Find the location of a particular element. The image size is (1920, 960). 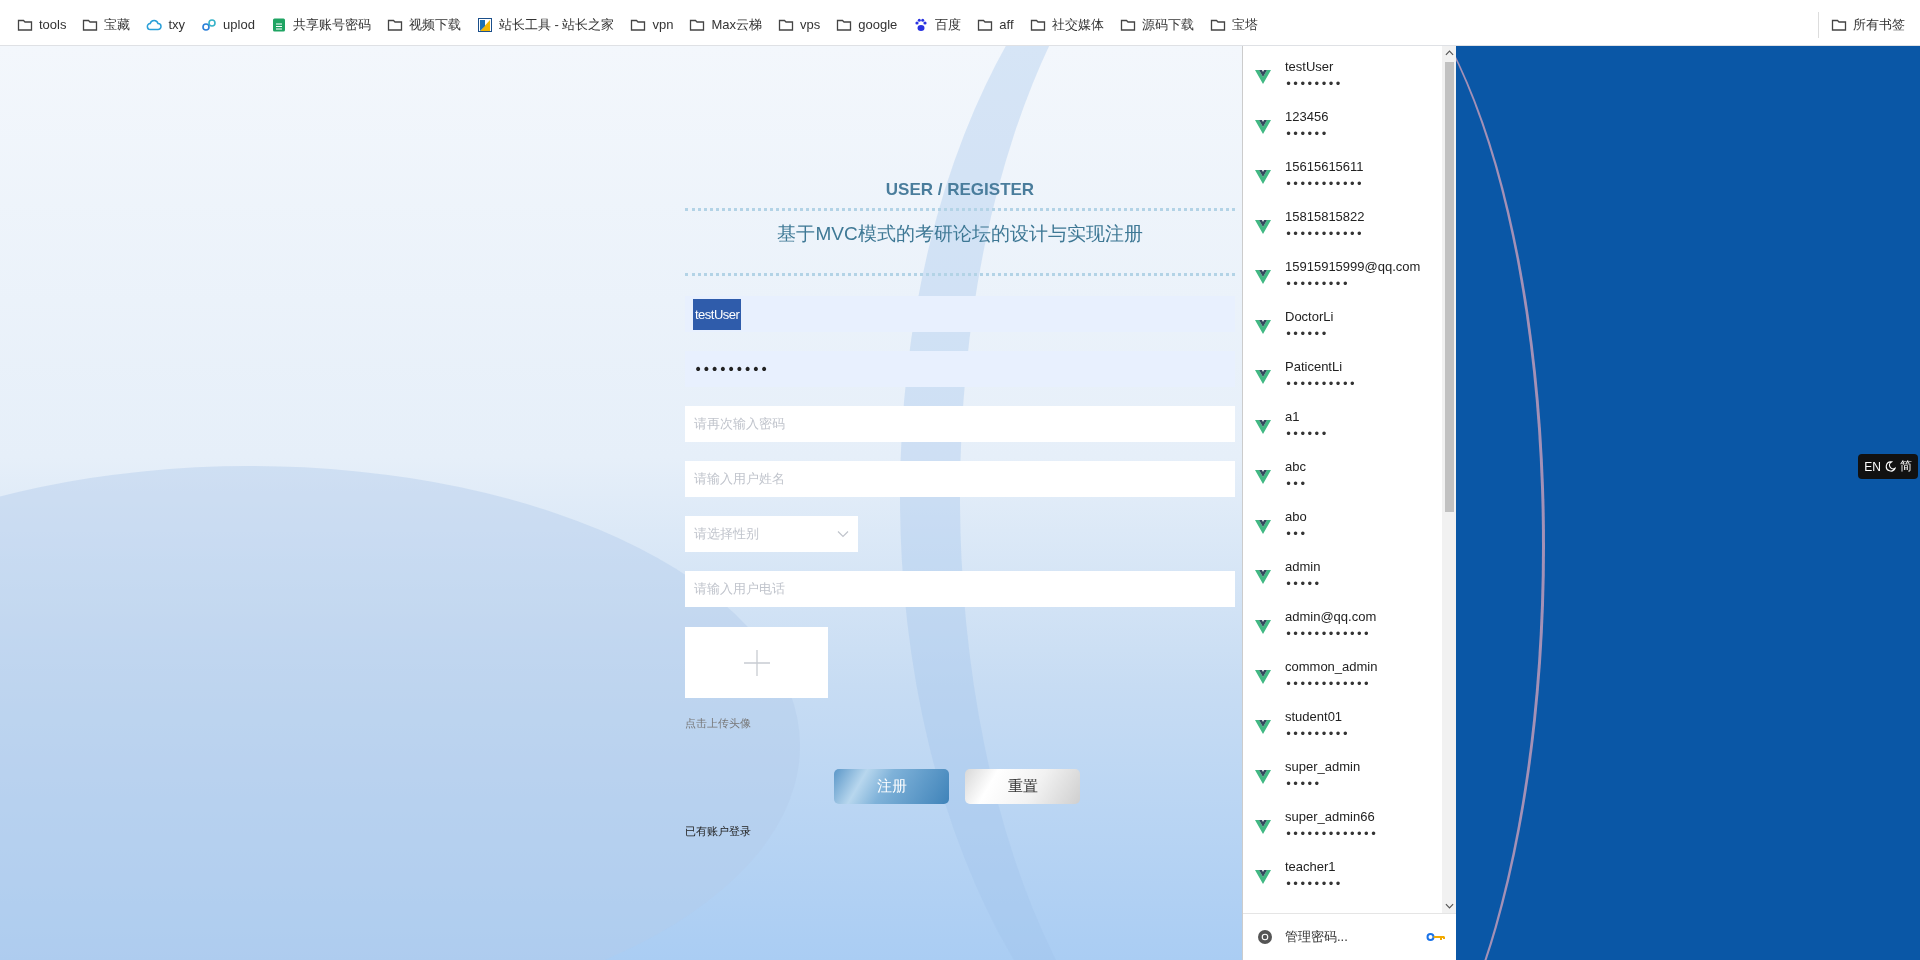

upload-hint: 点击上传头像 is located at coordinates (718, 723).